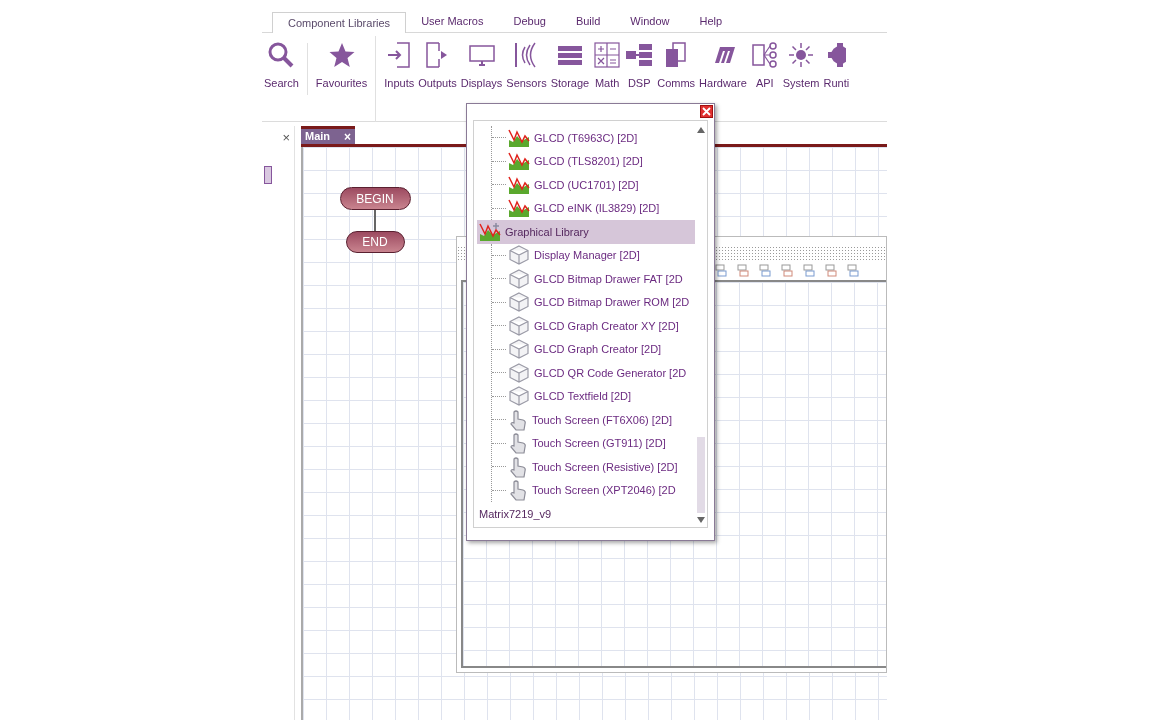 Image resolution: width=1149 pixels, height=720 pixels. What do you see at coordinates (588, 21) in the screenshot?
I see `ribbon-tab: Build` at bounding box center [588, 21].